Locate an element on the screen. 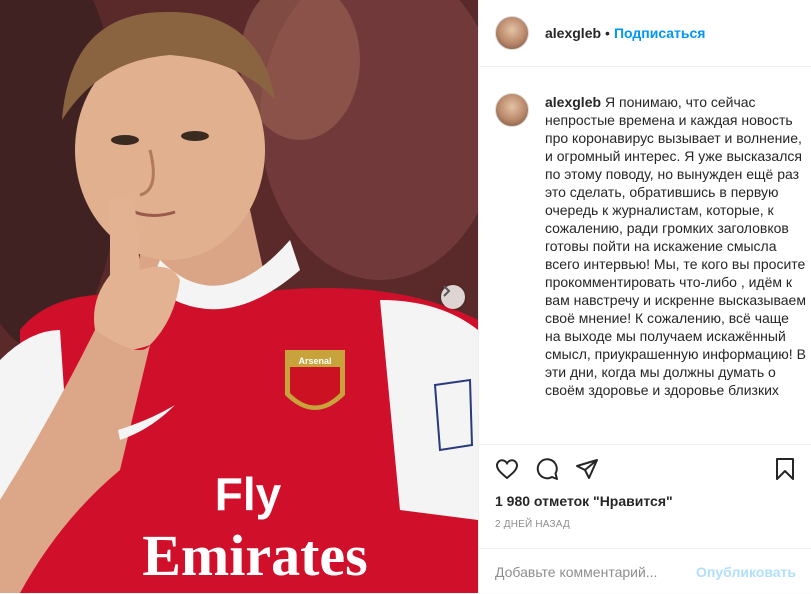 The image size is (811, 594). add-comment-bar: Добавьте комментарий... Опубликовать is located at coordinates (645, 571).